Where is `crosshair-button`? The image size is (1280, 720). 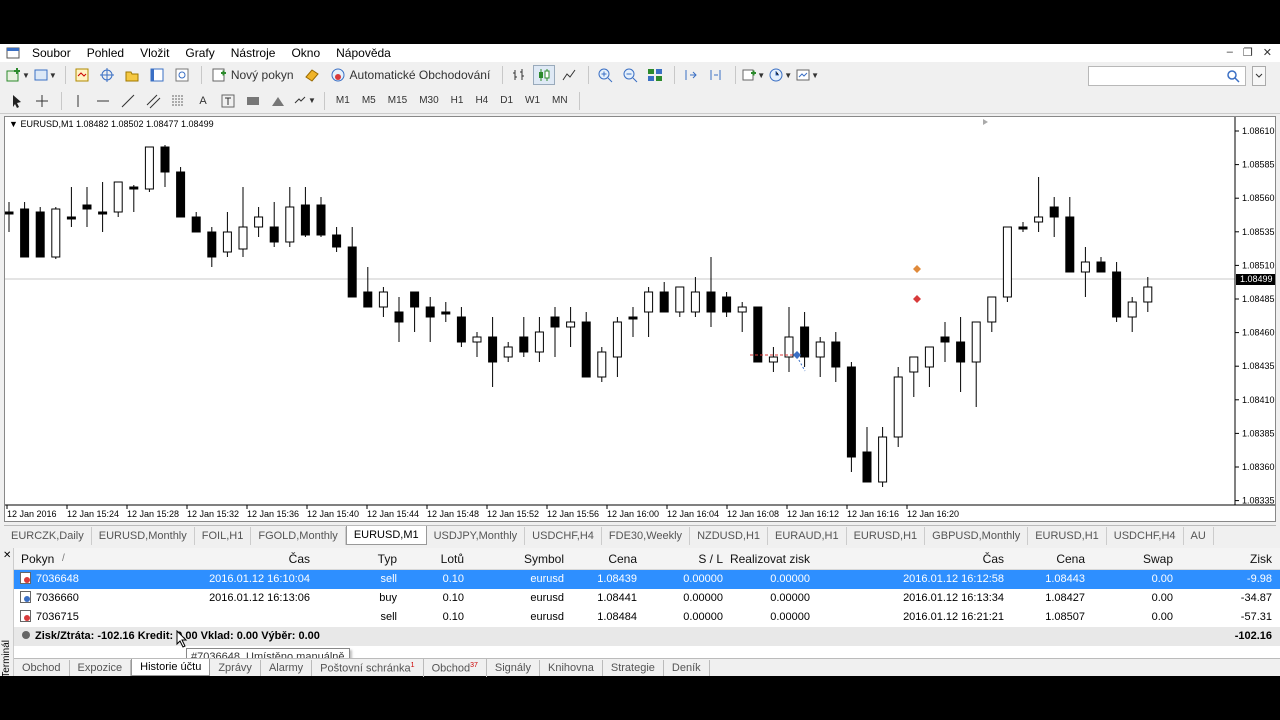
crosshair-button is located at coordinates (42, 101).